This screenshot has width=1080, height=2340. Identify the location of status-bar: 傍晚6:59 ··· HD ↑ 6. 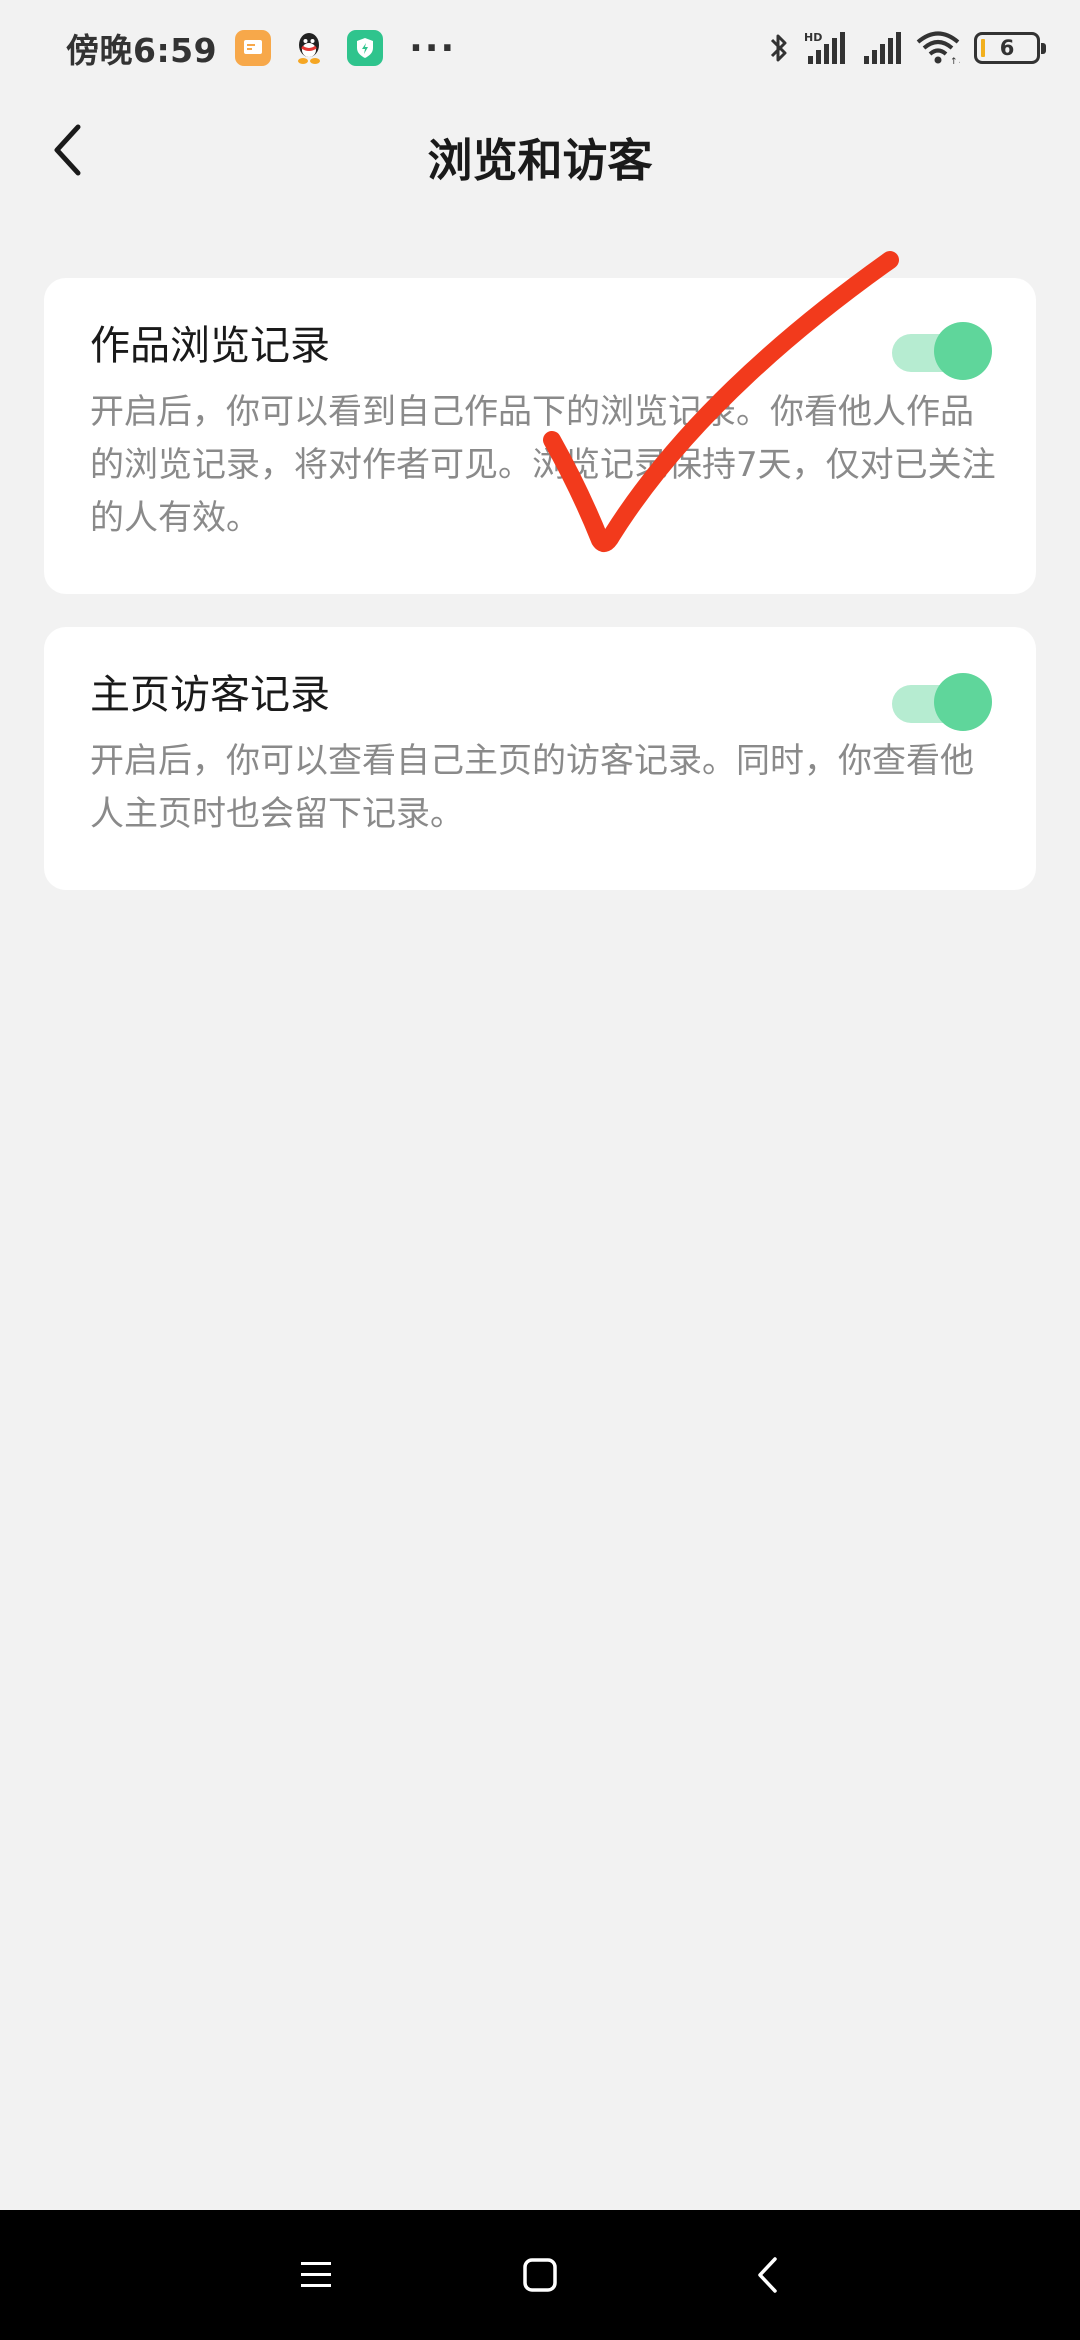
(540, 48).